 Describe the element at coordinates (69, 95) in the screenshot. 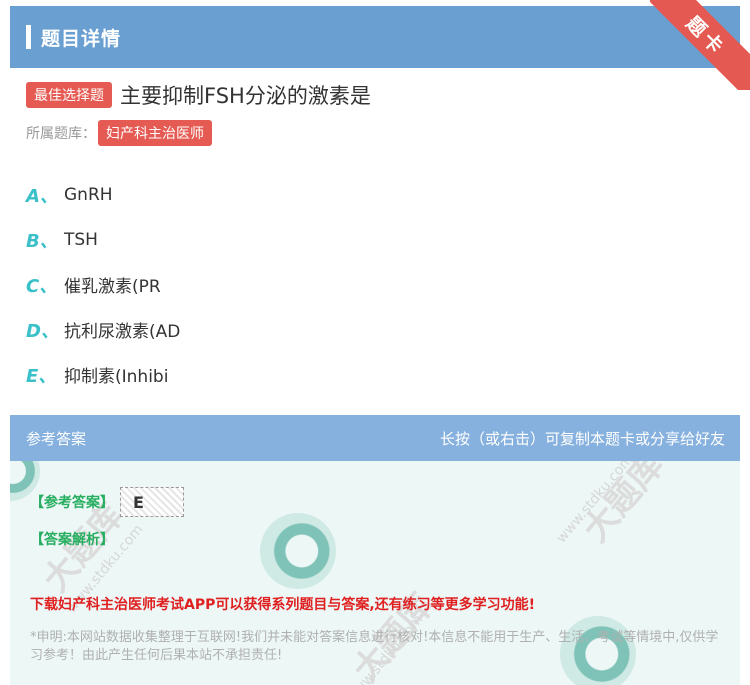

I see `question-type-tag: 最佳选择题` at that location.